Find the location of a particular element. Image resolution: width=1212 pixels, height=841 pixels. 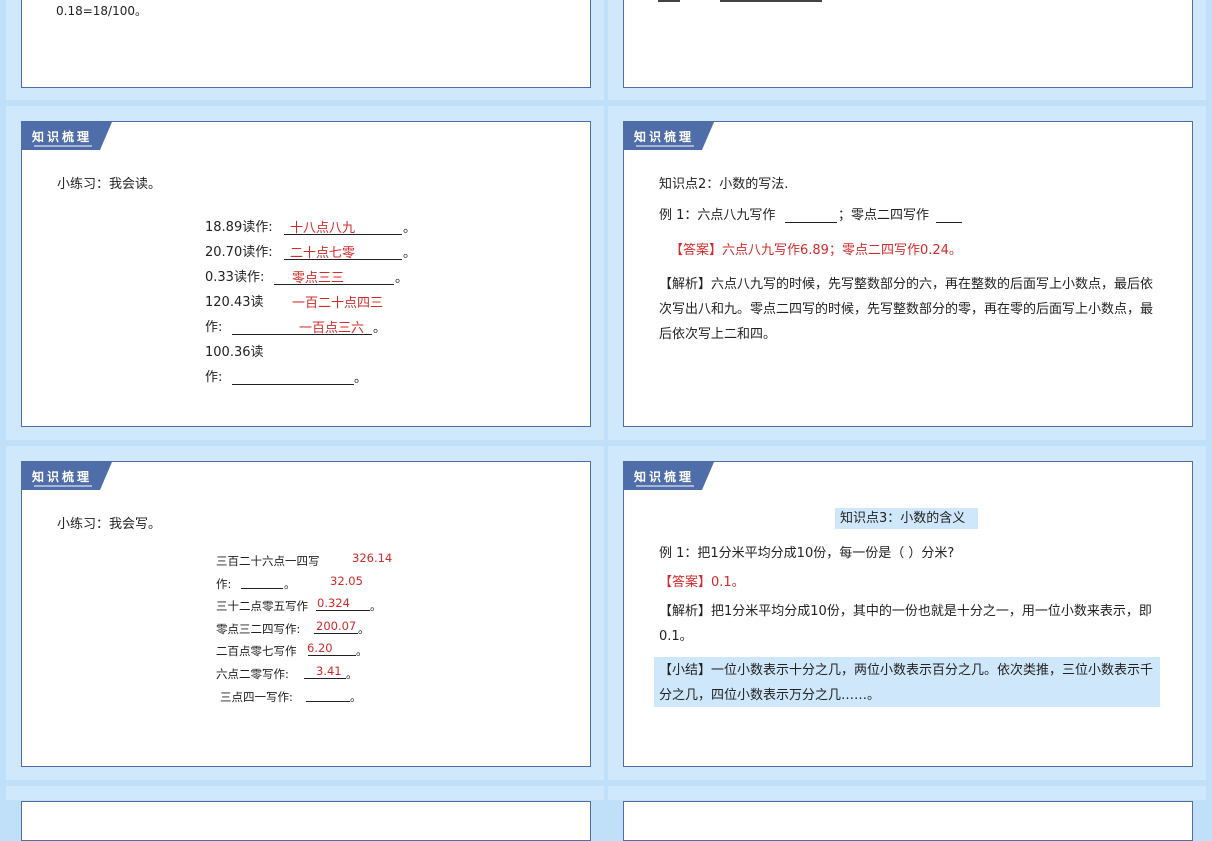

exercise-line: 120.43读 is located at coordinates (234, 302).